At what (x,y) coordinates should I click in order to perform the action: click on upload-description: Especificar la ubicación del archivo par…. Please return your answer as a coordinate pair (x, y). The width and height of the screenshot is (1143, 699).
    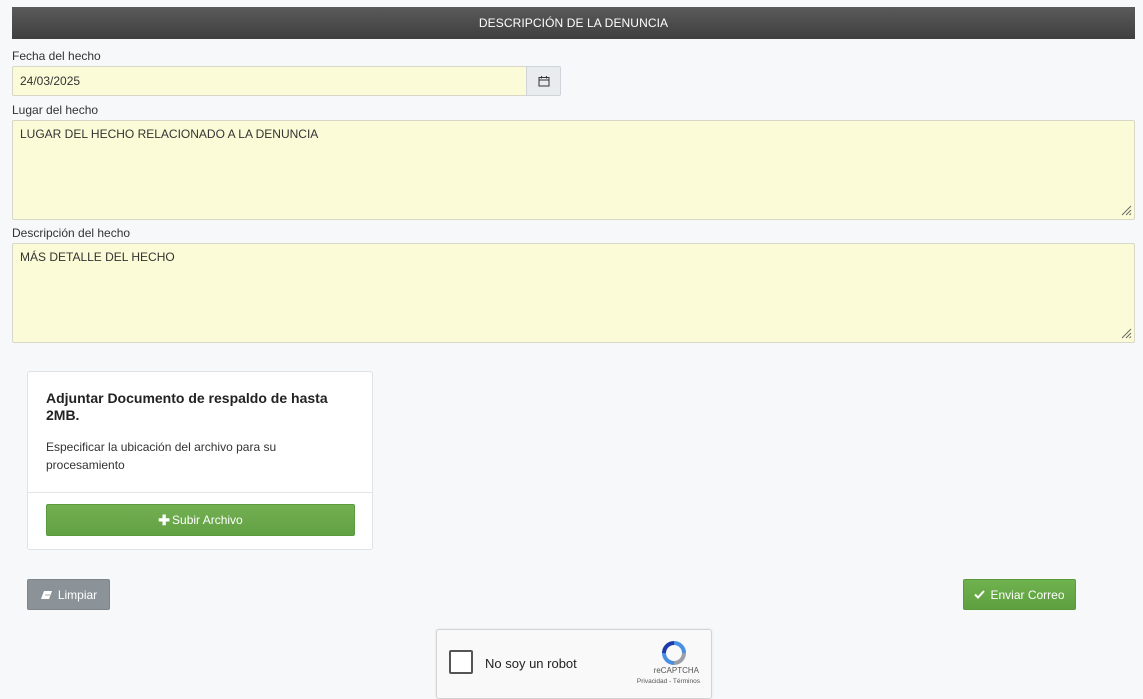
    Looking at the image, I should click on (161, 456).